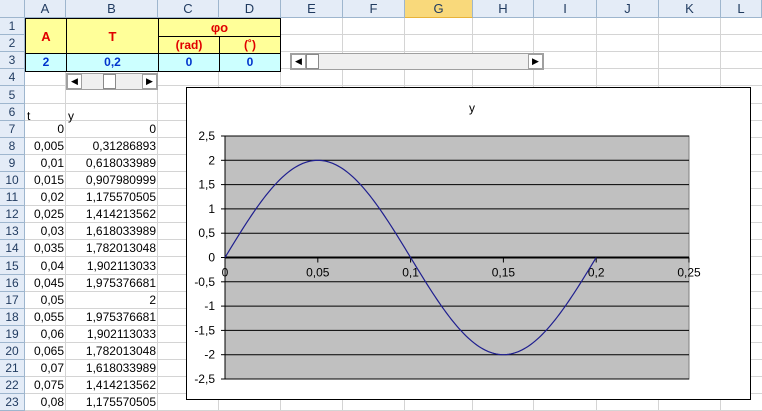 This screenshot has height=411, width=762. I want to click on t-value-cell: 0, so click(45, 129).